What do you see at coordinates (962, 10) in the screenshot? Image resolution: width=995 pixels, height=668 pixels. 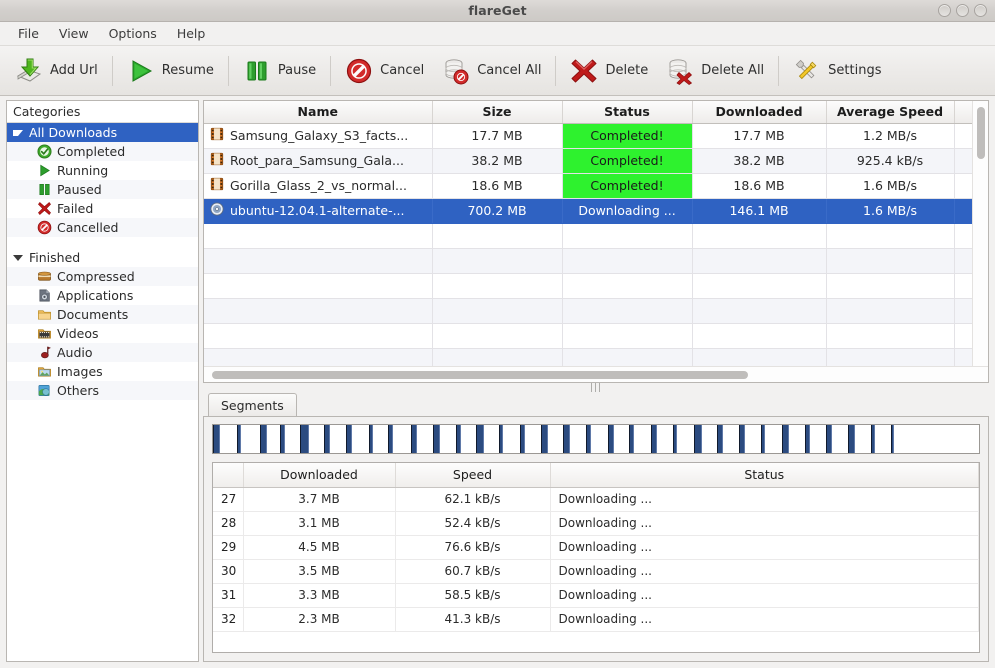 I see `maximize-button` at bounding box center [962, 10].